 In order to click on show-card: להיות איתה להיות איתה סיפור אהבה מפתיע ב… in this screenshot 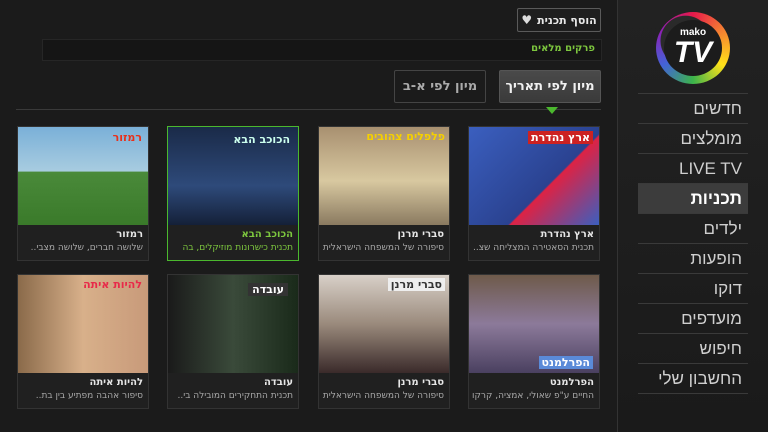, I will do `click(83, 341)`.